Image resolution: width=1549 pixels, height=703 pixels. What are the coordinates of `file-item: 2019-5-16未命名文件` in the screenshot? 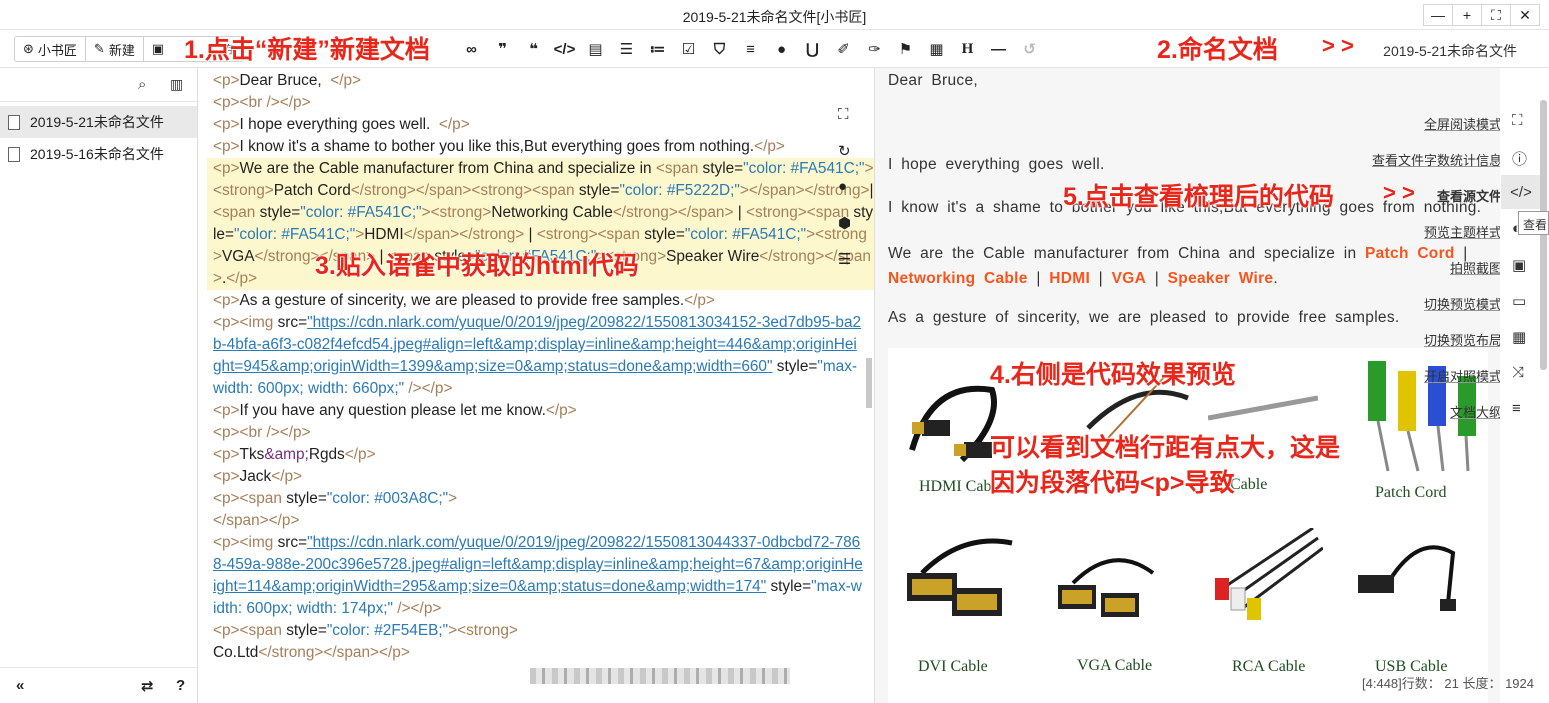 It's located at (98, 154).